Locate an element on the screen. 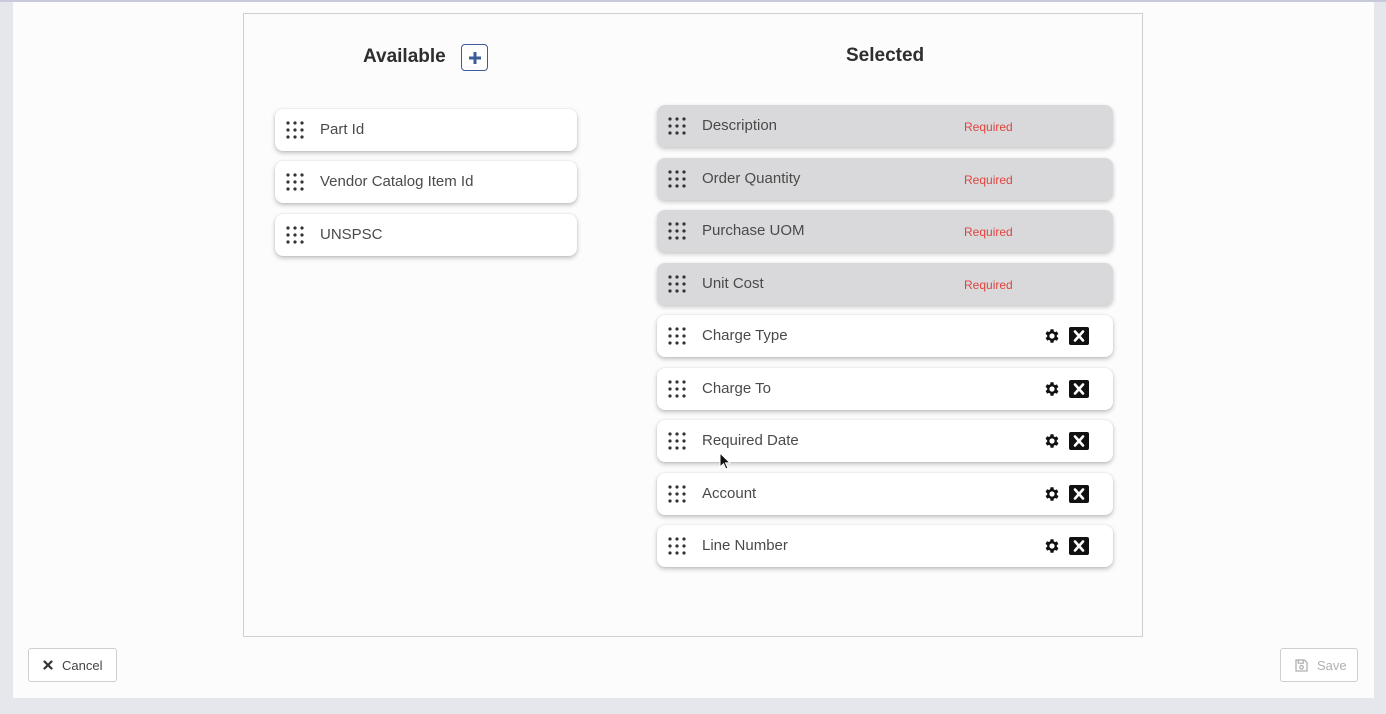 The height and width of the screenshot is (714, 1386). selected-item-purchase-uom: Purchase UOM Required is located at coordinates (885, 231).